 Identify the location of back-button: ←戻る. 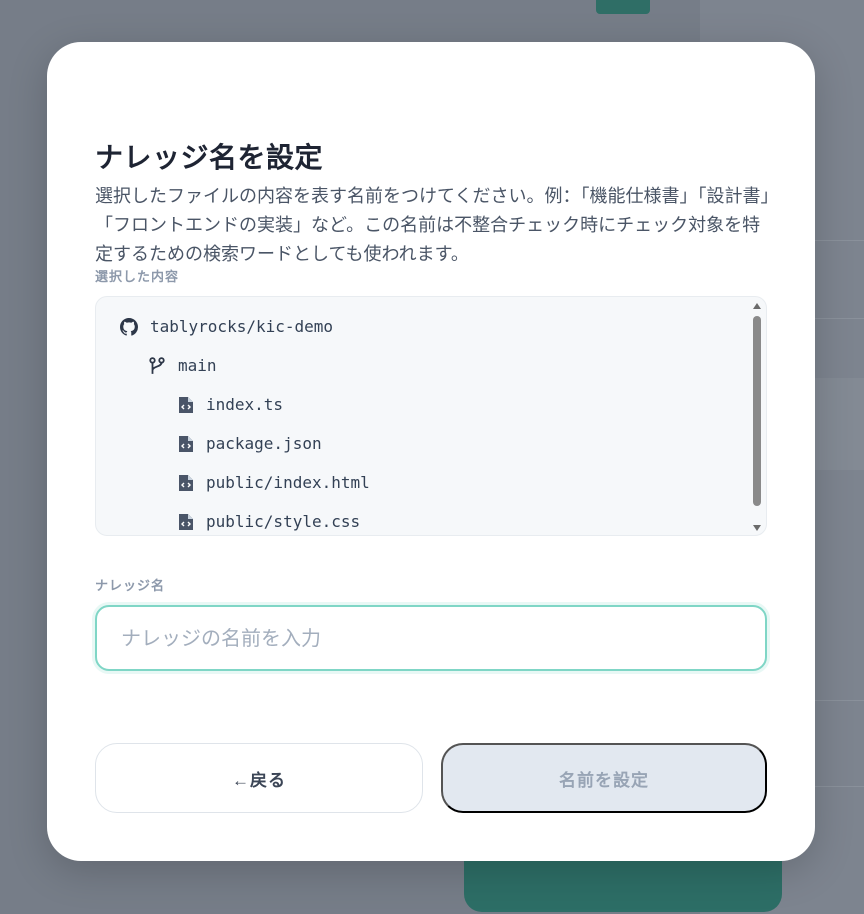
(259, 778).